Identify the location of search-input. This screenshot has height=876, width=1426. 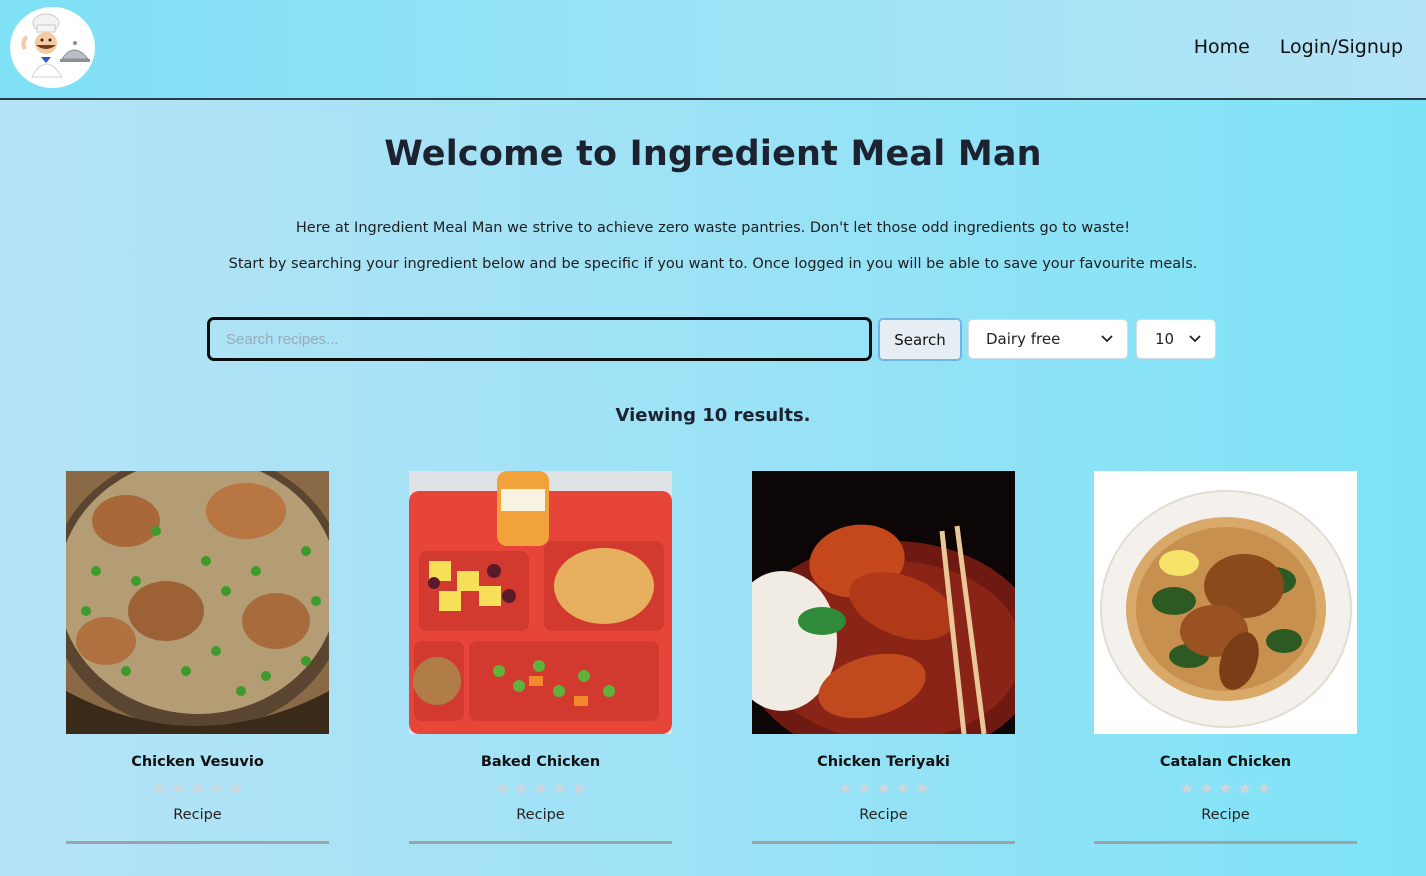
(539, 339).